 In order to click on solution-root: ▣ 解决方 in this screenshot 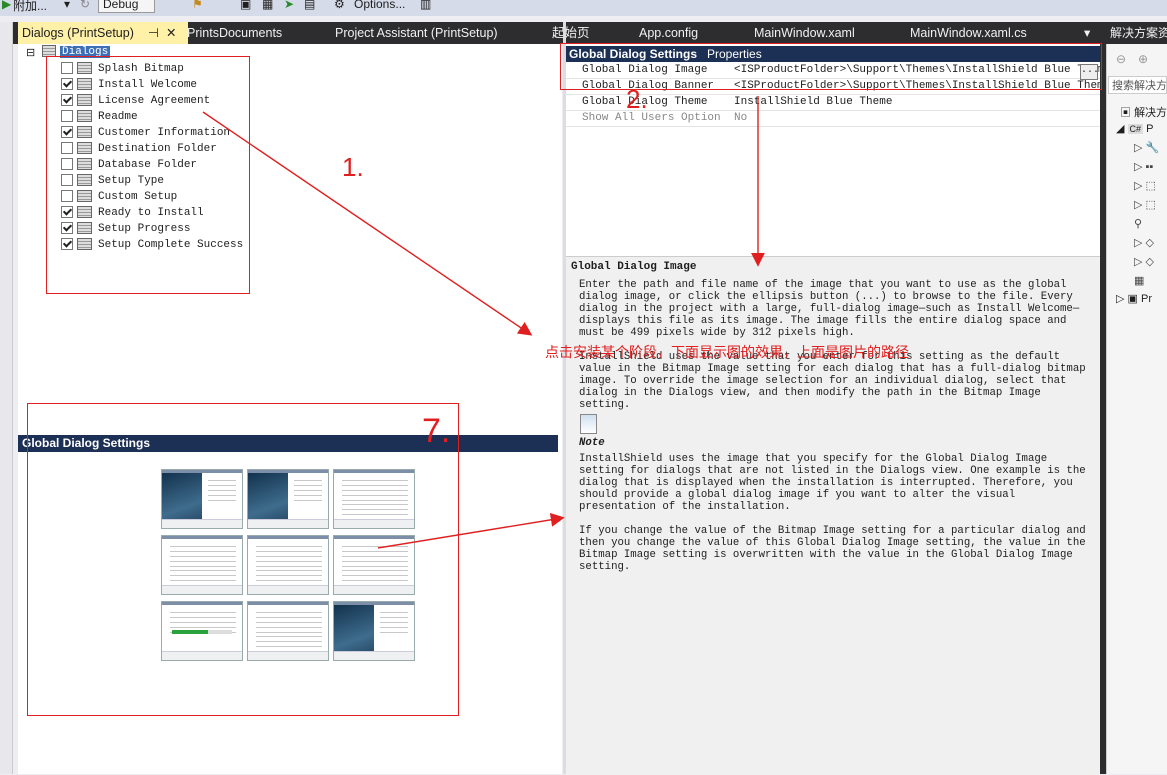, I will do `click(1143, 112)`.